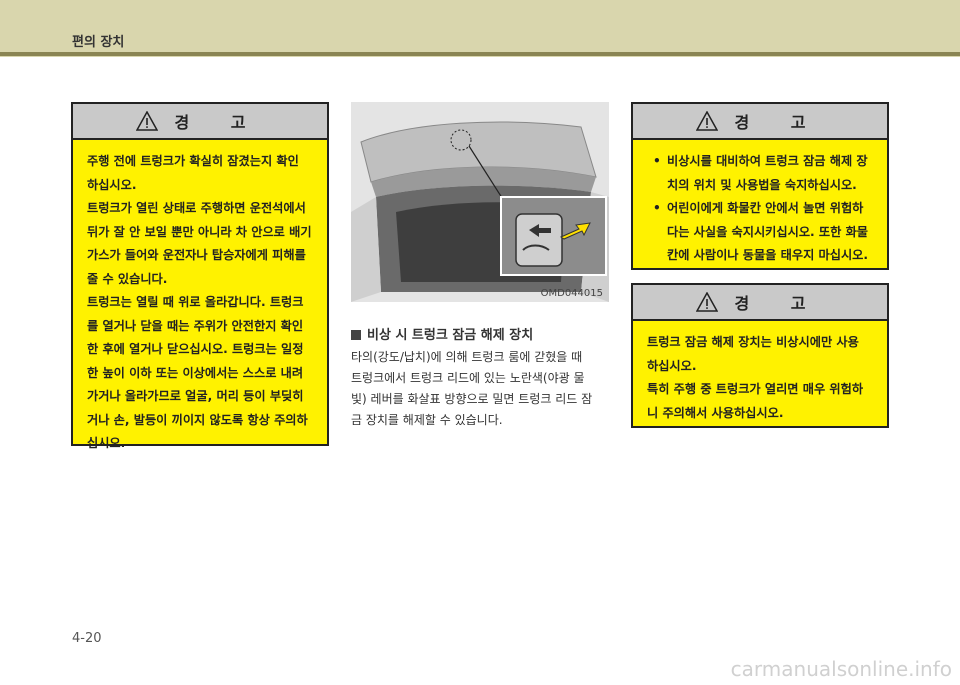 Image resolution: width=960 pixels, height=685 pixels. Describe the element at coordinates (195, 325) in the screenshot. I see `warning-line: 를 열거나 닫을 때는 주위가 안전한지 확인` at that location.